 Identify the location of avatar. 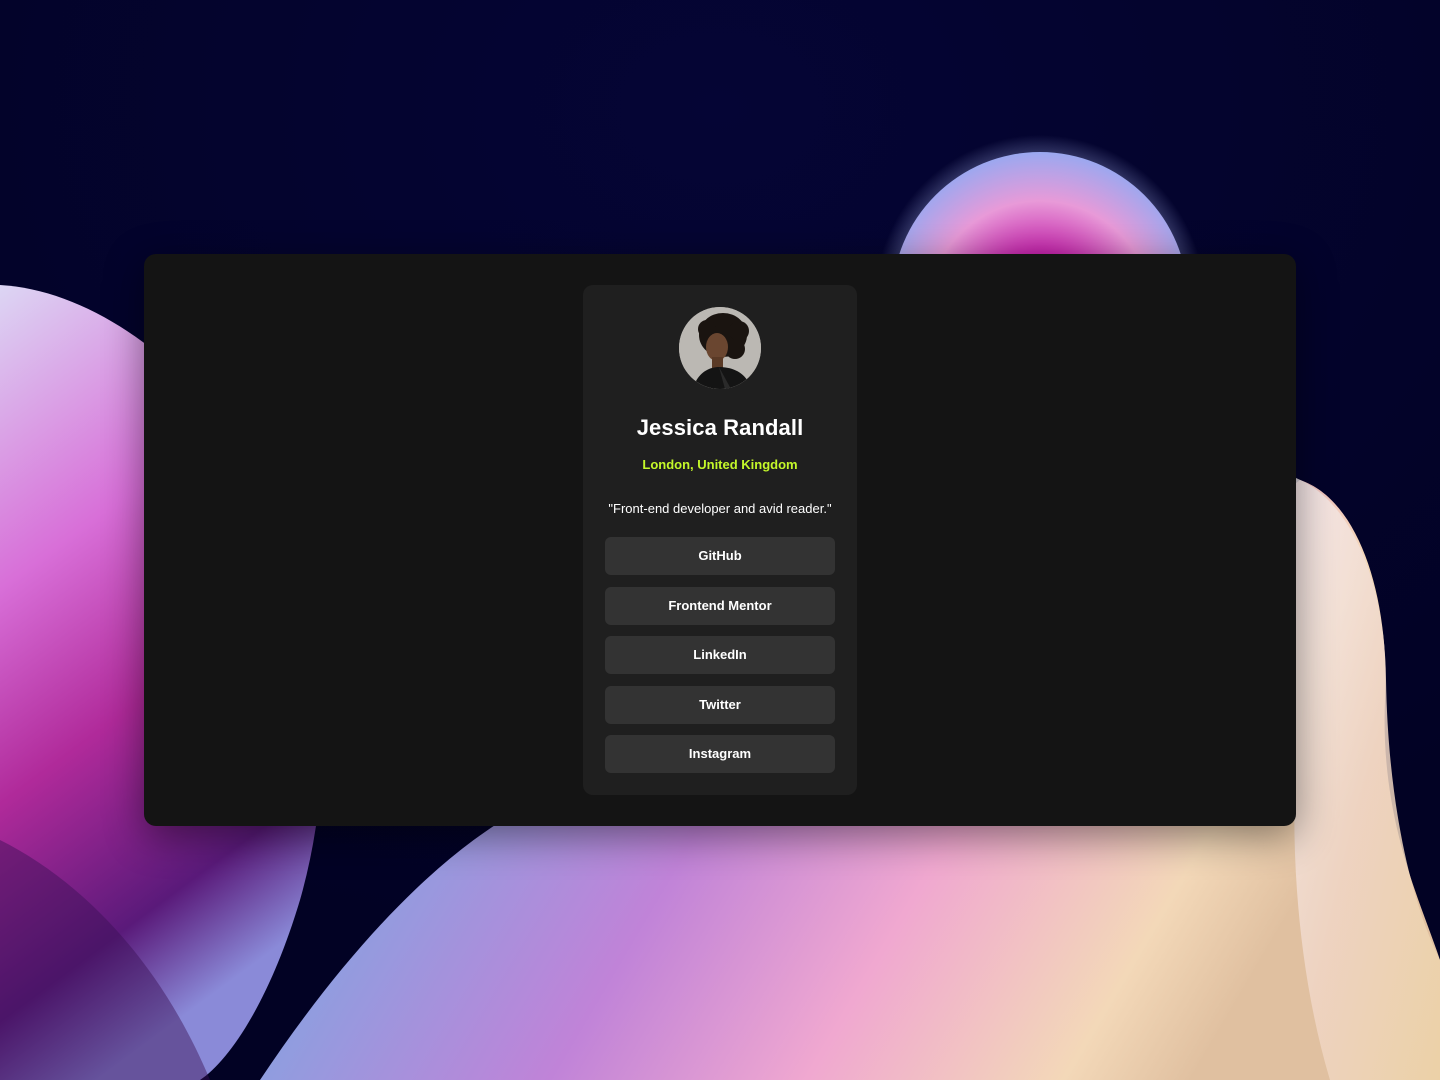
(720, 348).